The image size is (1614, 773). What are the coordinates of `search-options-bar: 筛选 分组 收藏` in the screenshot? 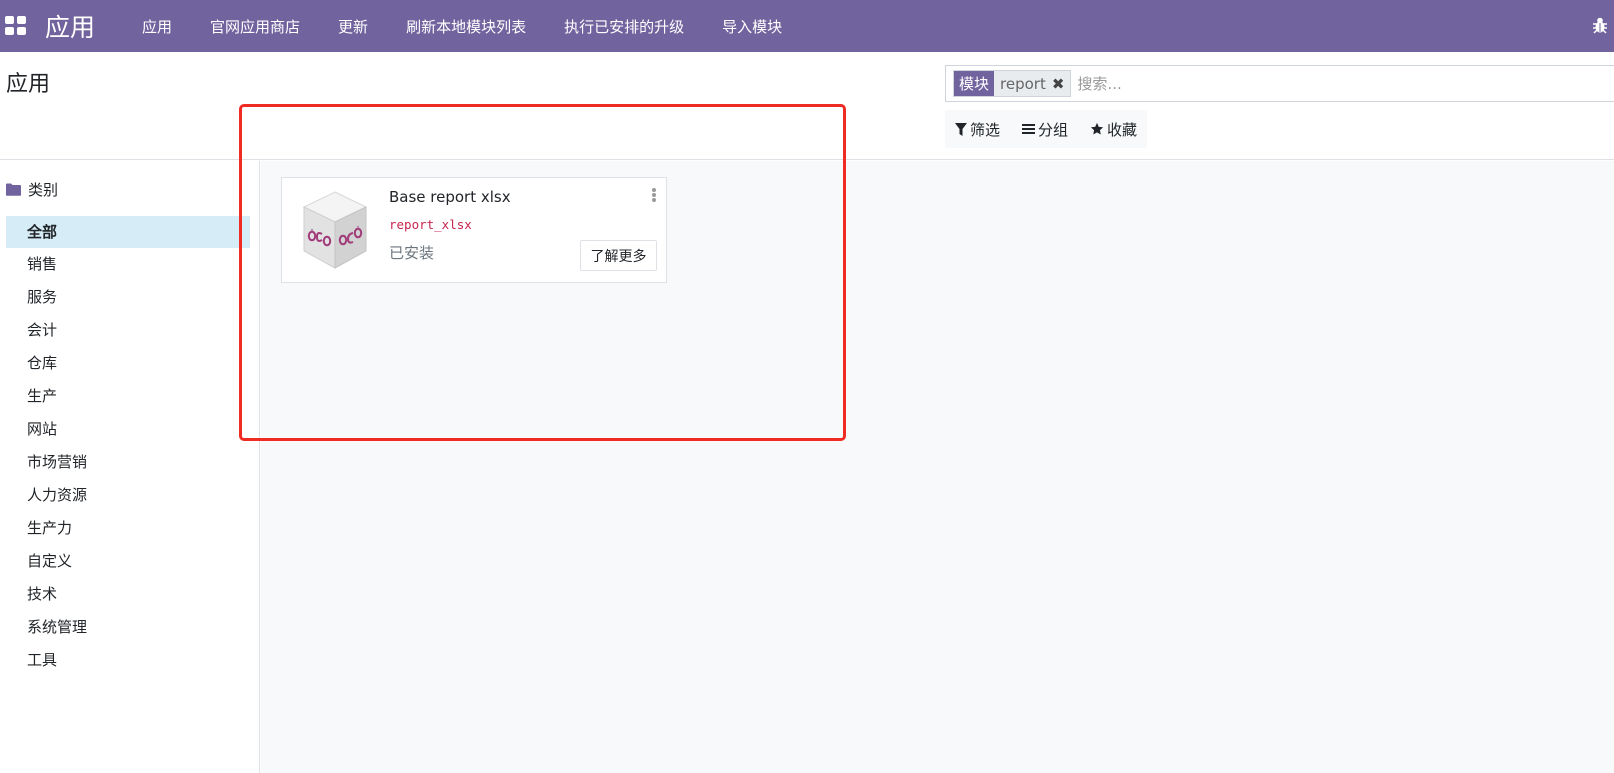 It's located at (1046, 129).